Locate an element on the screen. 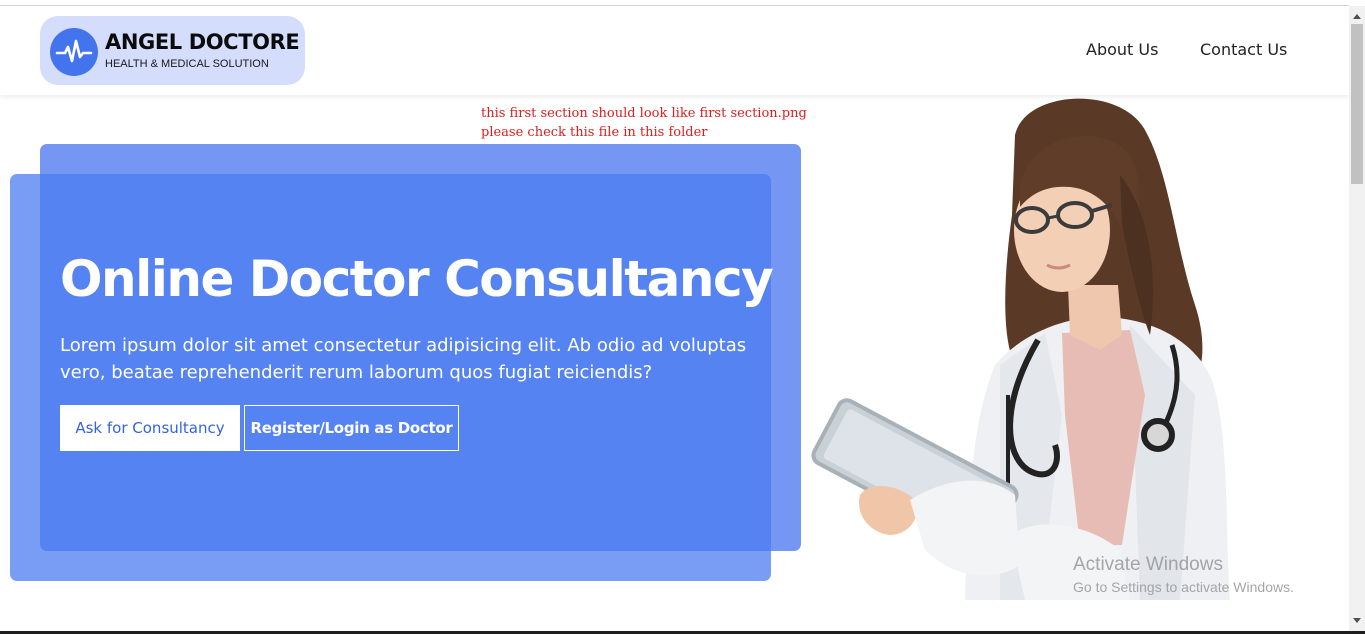 This screenshot has height=634, width=1365. vertical-scrollbar is located at coordinates (1357, 319).